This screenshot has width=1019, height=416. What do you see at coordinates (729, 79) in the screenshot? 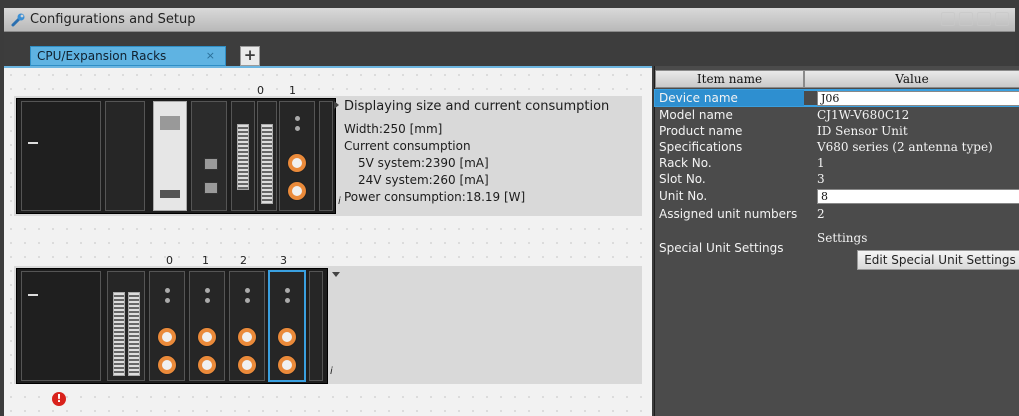
I see `item-name-header: Item name` at bounding box center [729, 79].